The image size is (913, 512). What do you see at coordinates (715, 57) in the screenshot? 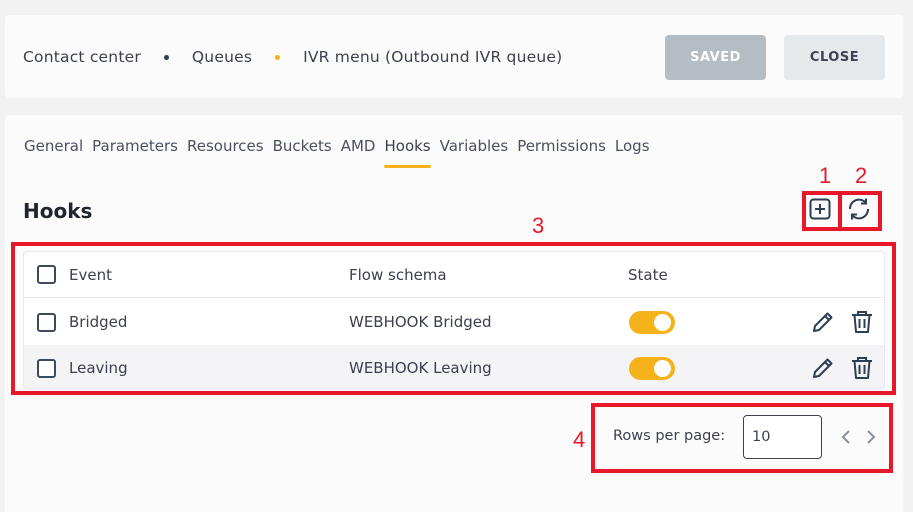
I see `saved-button: SAVED` at bounding box center [715, 57].